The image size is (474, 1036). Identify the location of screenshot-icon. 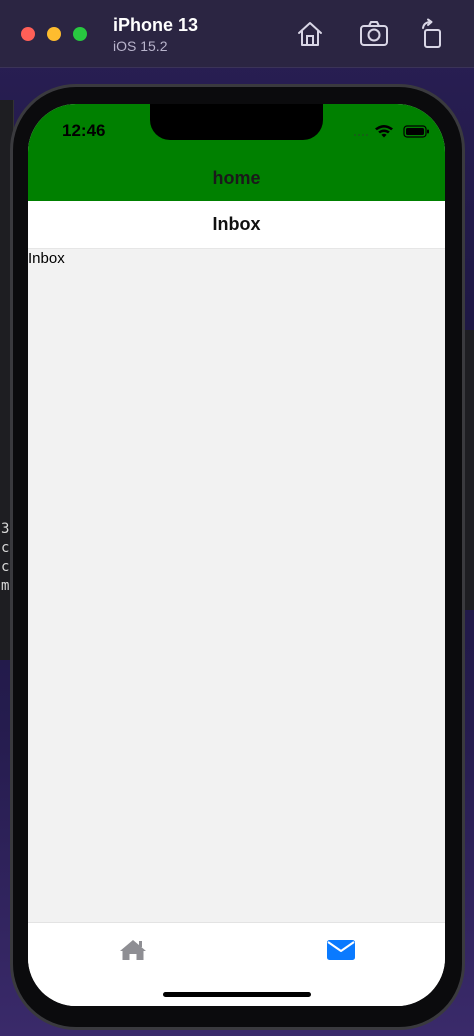
(374, 33).